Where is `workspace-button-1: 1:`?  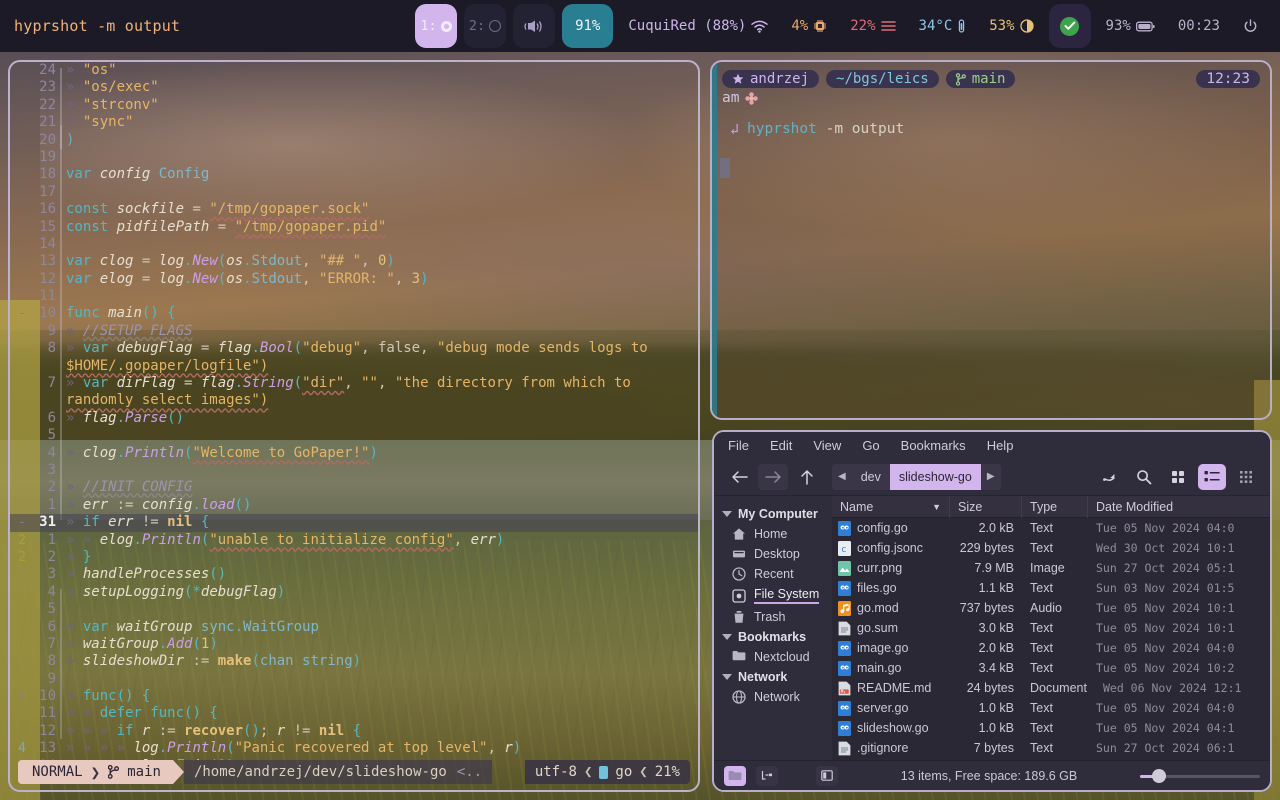 workspace-button-1: 1: is located at coordinates (436, 26).